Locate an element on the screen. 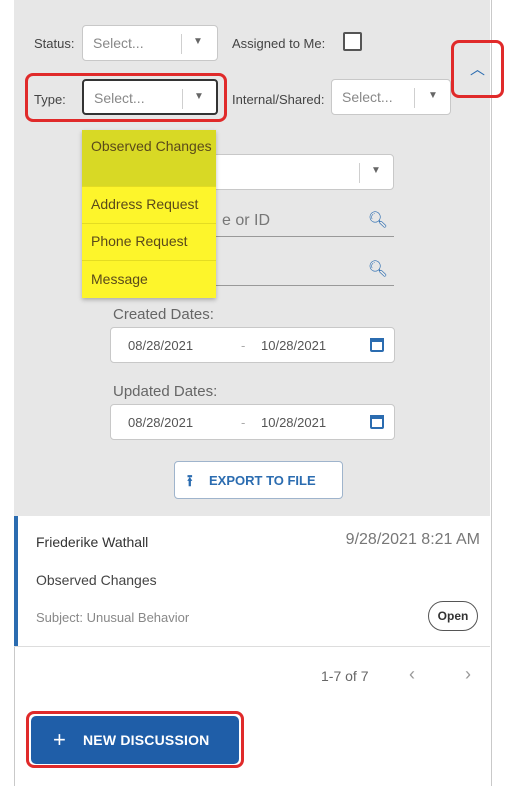 This screenshot has height=786, width=511. internal-label: Internal/Shared: is located at coordinates (278, 99).